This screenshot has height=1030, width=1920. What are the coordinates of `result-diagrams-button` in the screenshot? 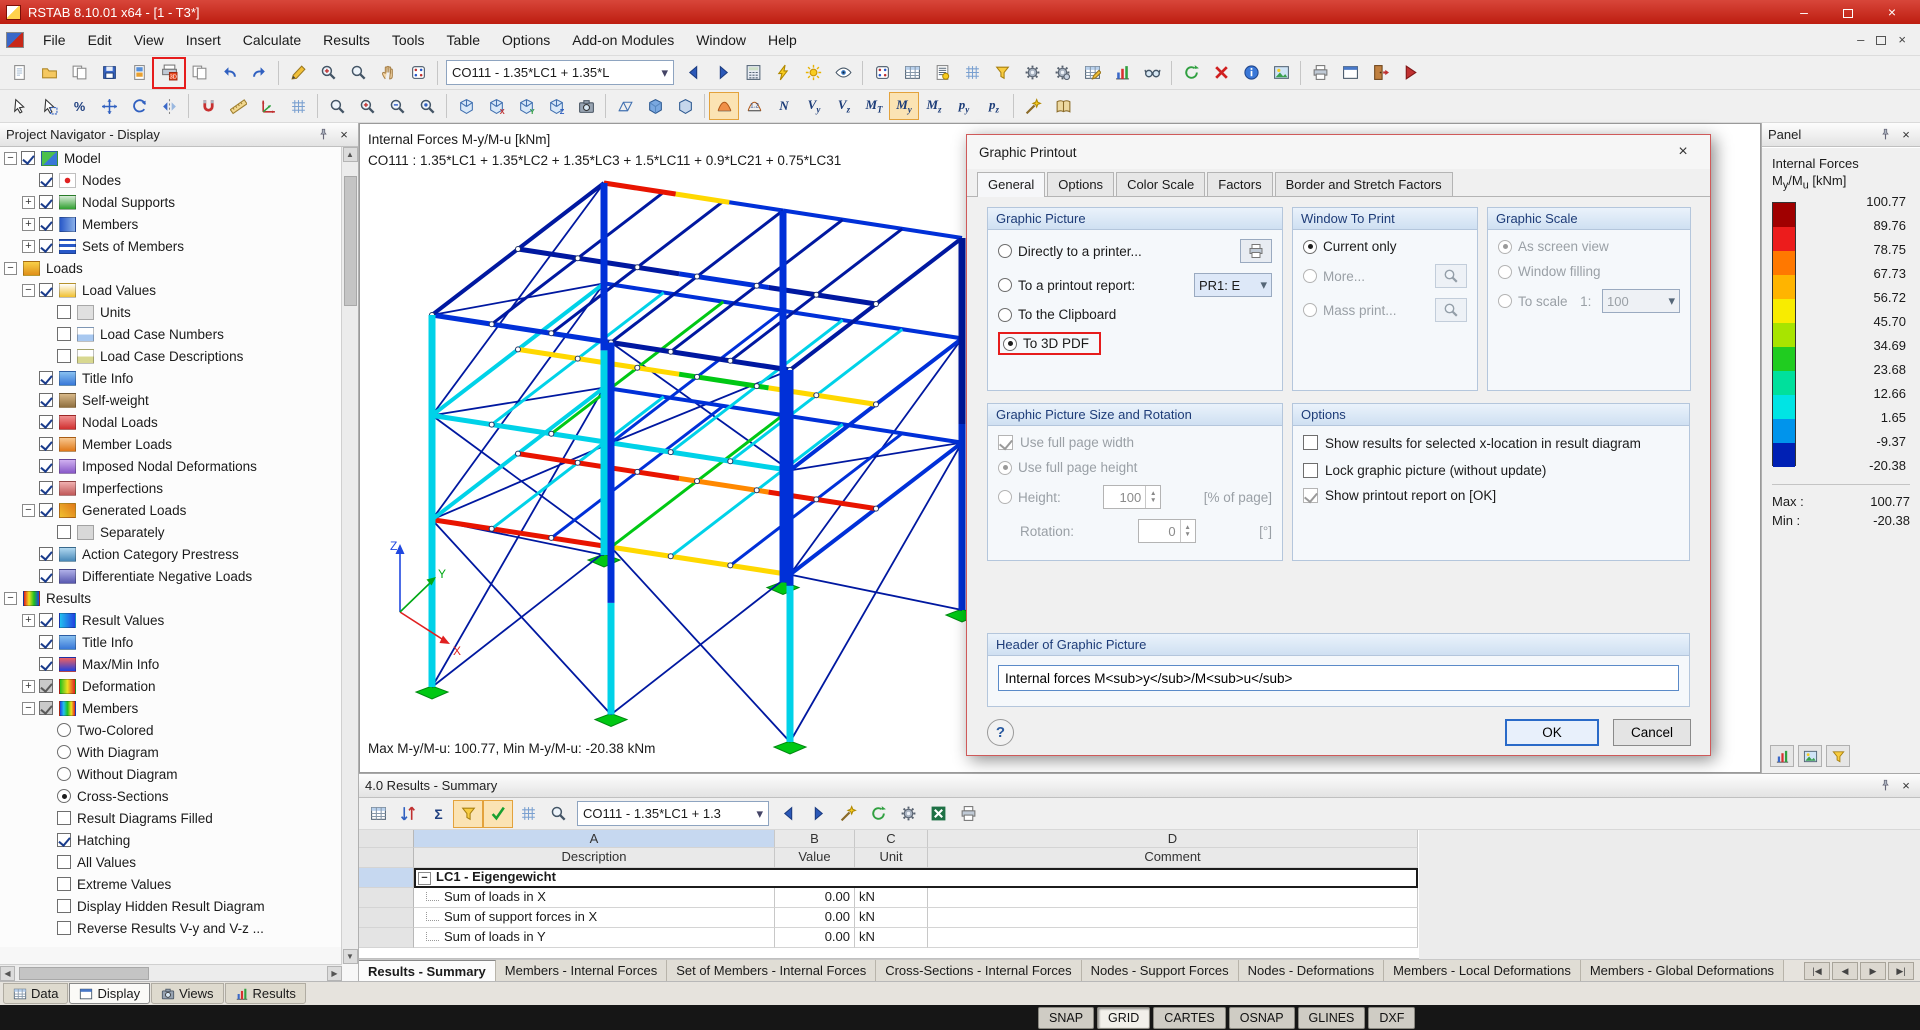 It's located at (724, 106).